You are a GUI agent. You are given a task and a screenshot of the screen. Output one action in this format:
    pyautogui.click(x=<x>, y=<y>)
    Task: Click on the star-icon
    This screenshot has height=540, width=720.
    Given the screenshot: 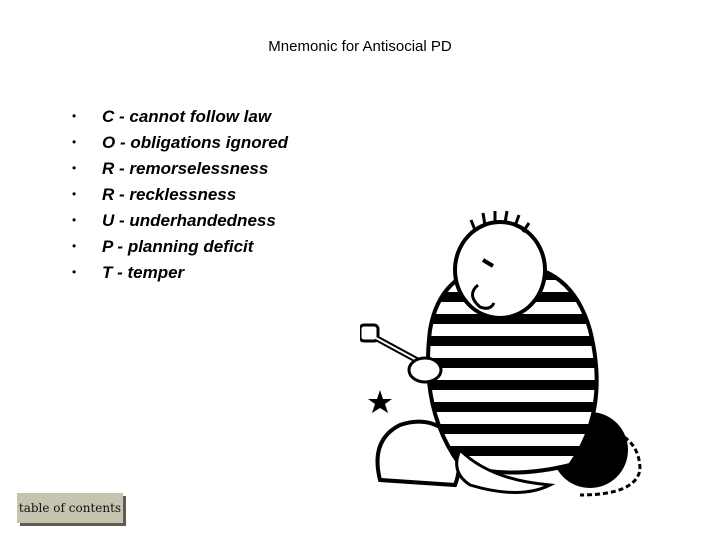 What is the action you would take?
    pyautogui.click(x=380, y=401)
    